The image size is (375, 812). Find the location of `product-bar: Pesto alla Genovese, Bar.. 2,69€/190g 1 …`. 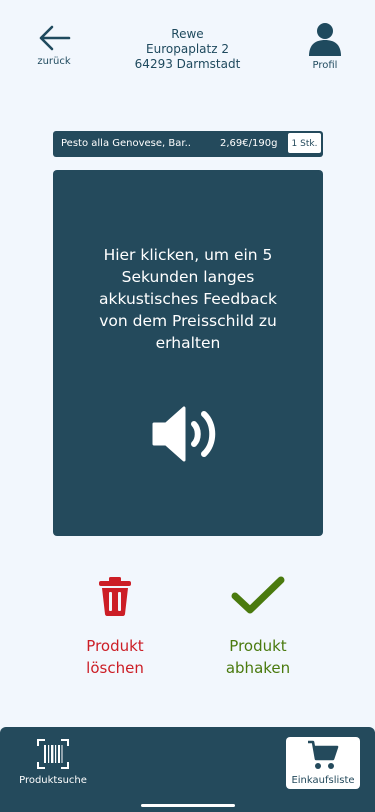

product-bar: Pesto alla Genovese, Bar.. 2,69€/190g 1 … is located at coordinates (188, 144).